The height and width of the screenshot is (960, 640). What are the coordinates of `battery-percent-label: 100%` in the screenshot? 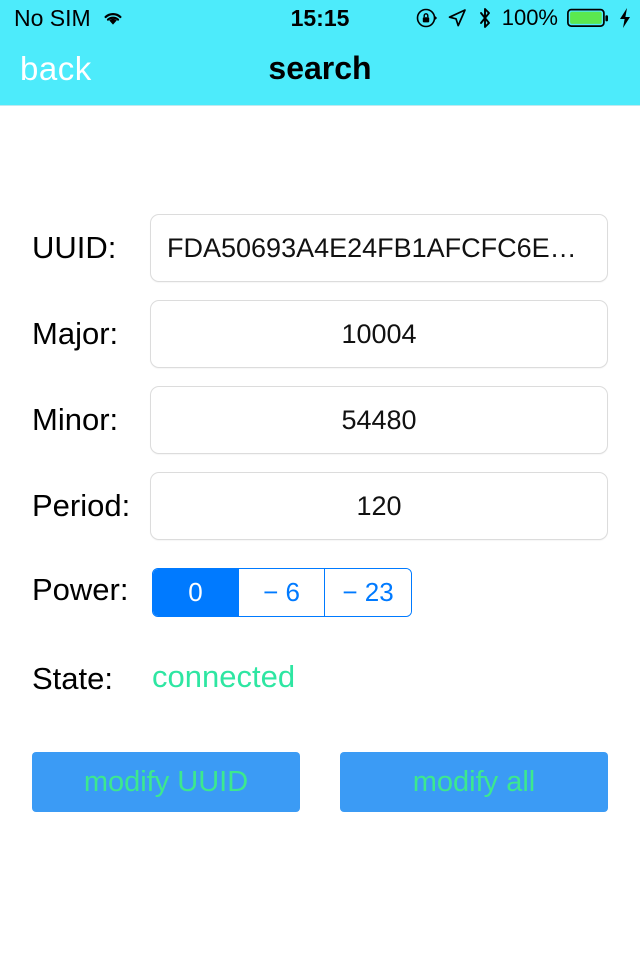 It's located at (529, 17).